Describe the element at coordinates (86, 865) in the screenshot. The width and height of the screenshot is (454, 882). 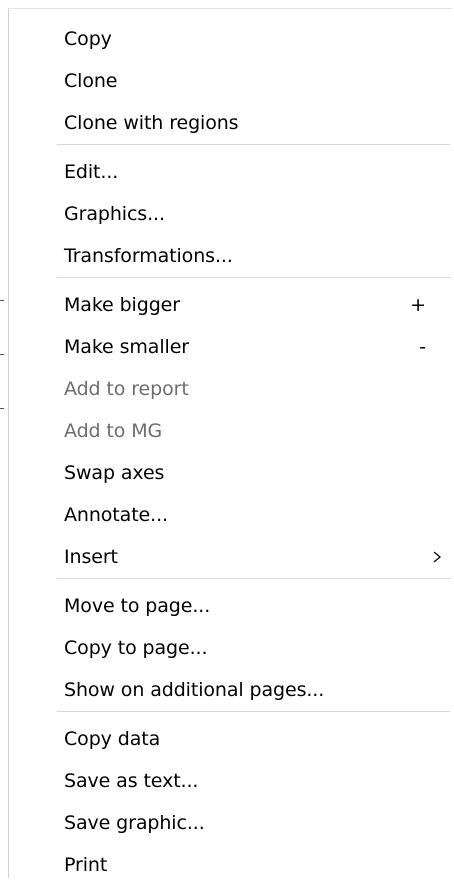
I see `menu-item-label: Print` at that location.